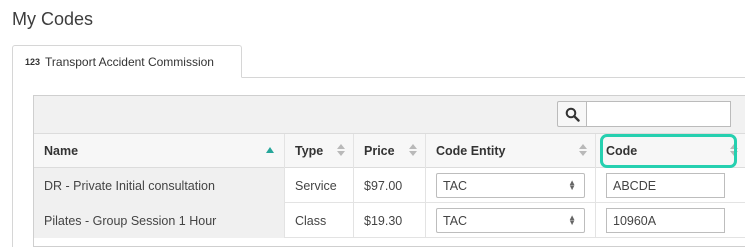 This screenshot has width=745, height=247. I want to click on search-button, so click(572, 114).